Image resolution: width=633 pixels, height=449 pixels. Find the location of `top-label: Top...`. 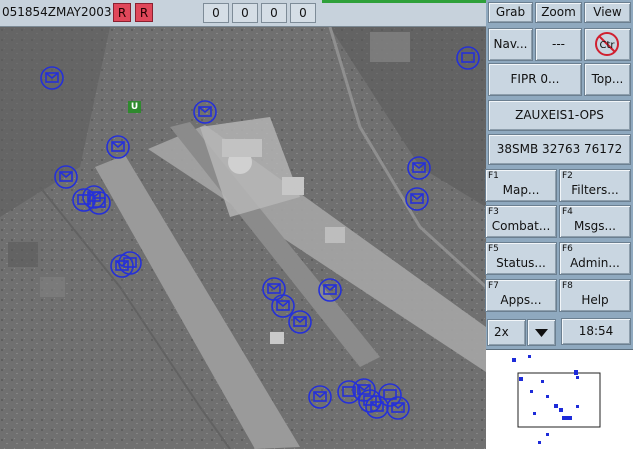

top-label: Top... is located at coordinates (607, 79).